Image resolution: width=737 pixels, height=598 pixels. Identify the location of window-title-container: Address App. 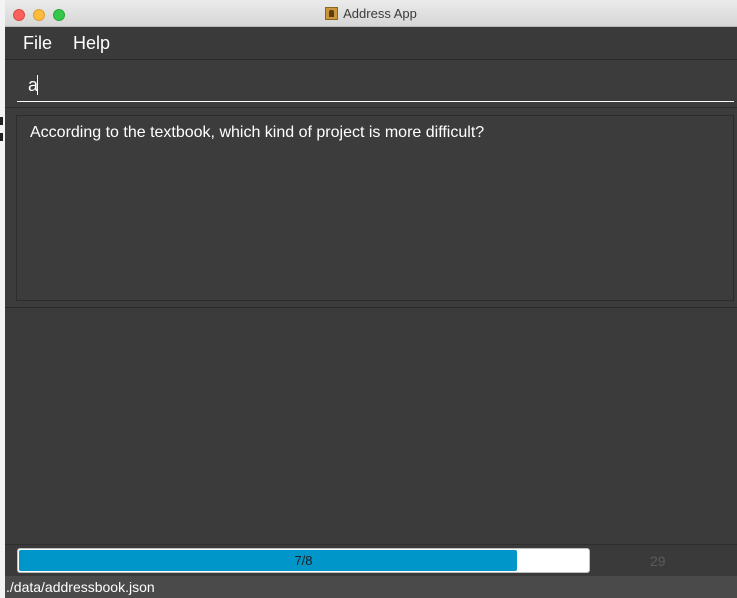
(371, 13).